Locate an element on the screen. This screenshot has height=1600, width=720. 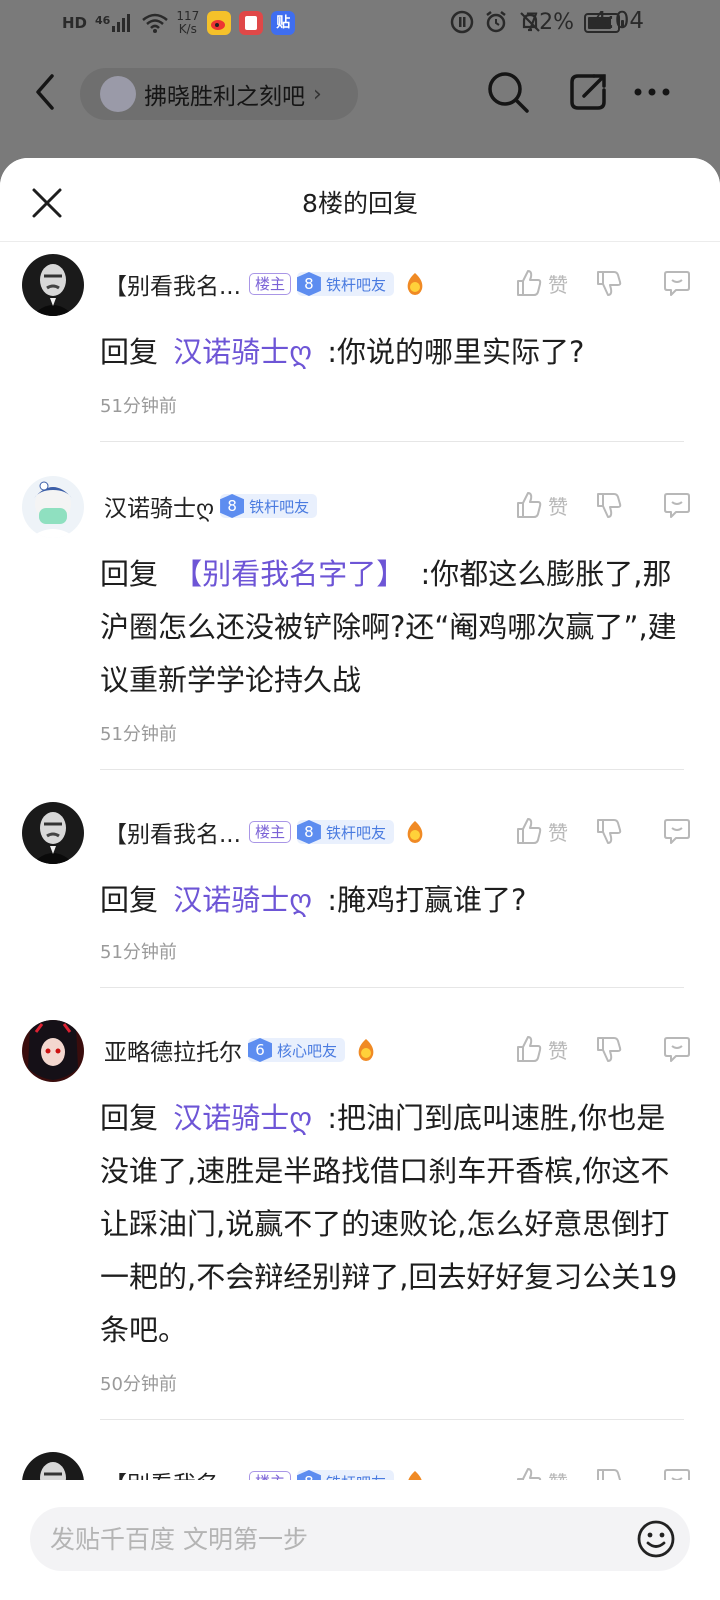
forum-name: 拂晓胜利之刻吧 is located at coordinates (224, 97).